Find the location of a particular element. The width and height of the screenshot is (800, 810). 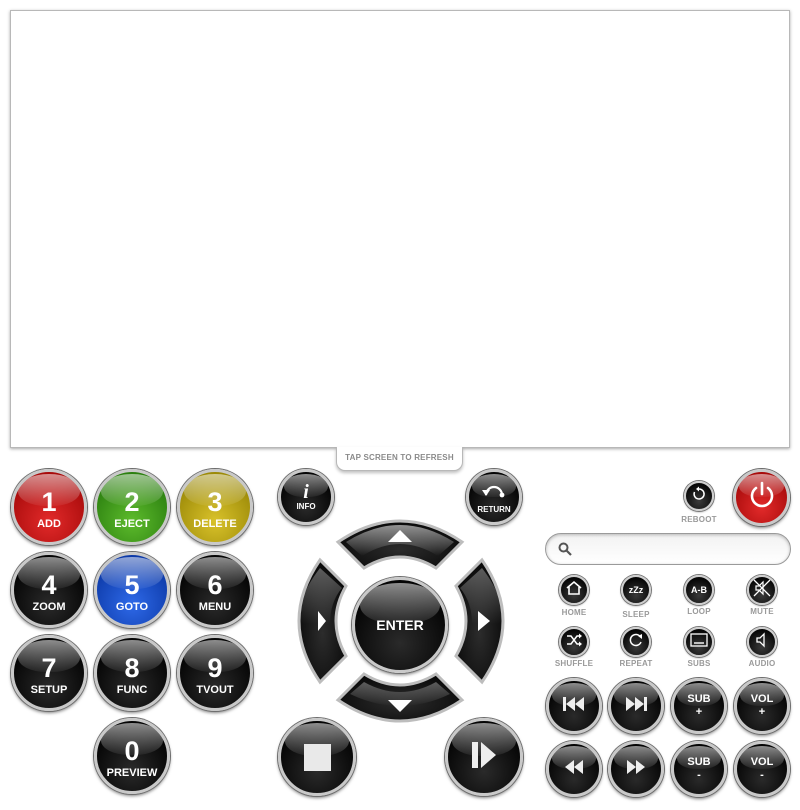

key-9-tvout-button: 9 TVOUT is located at coordinates (215, 673).